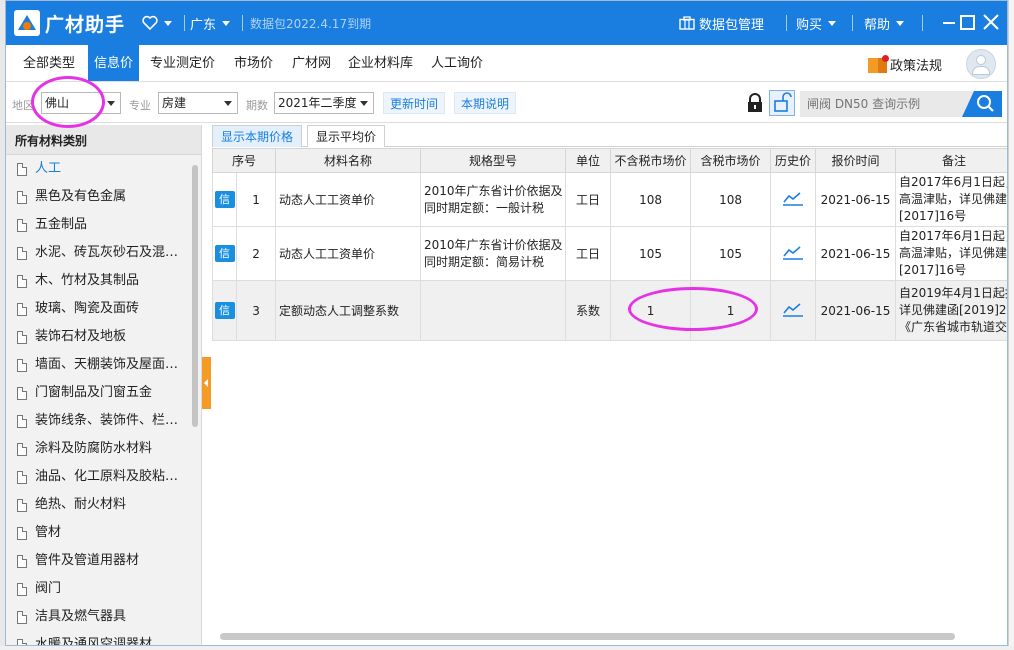 This screenshot has height=650, width=1014. Describe the element at coordinates (380, 63) in the screenshot. I see `tab-enterprise-library: 企业材料库` at that location.